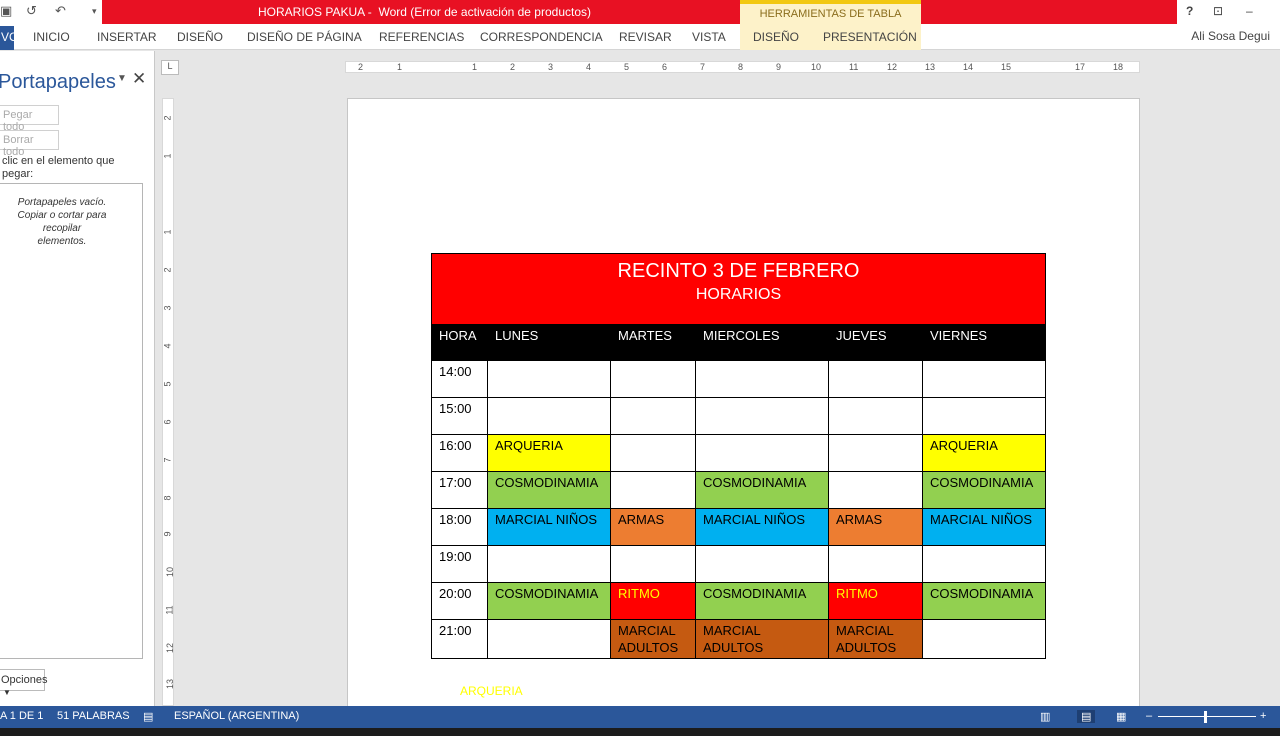 Image resolution: width=1280 pixels, height=736 pixels. What do you see at coordinates (541, 37) in the screenshot?
I see `tab-correspondencia: CORRESPONDENCIA` at bounding box center [541, 37].